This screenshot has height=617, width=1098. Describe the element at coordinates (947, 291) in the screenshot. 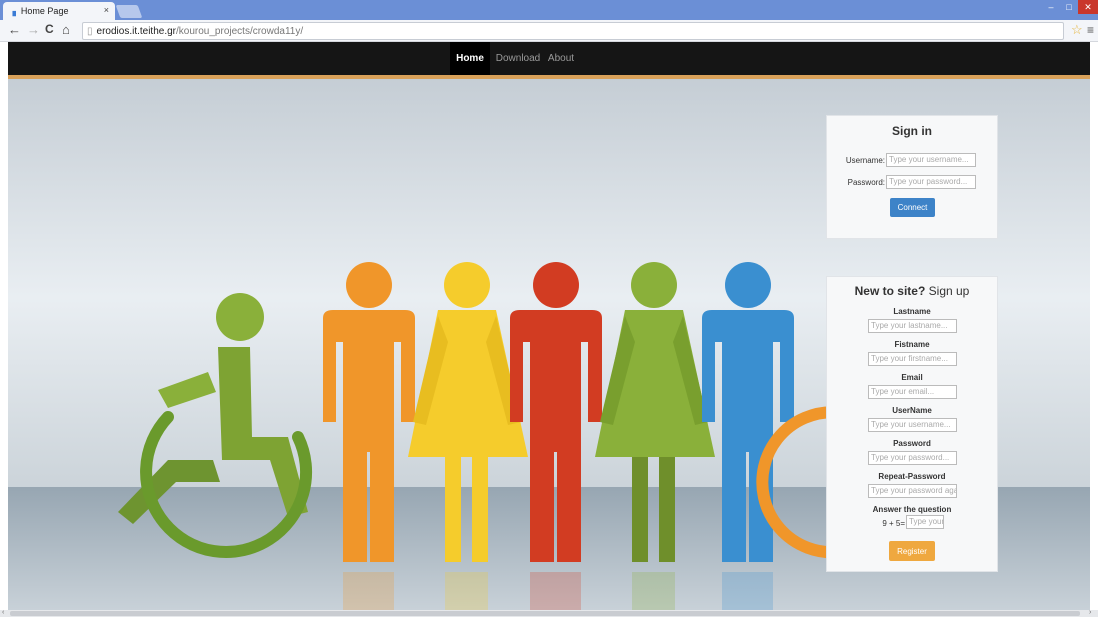

I see `signup-title-rest: Sign up` at that location.